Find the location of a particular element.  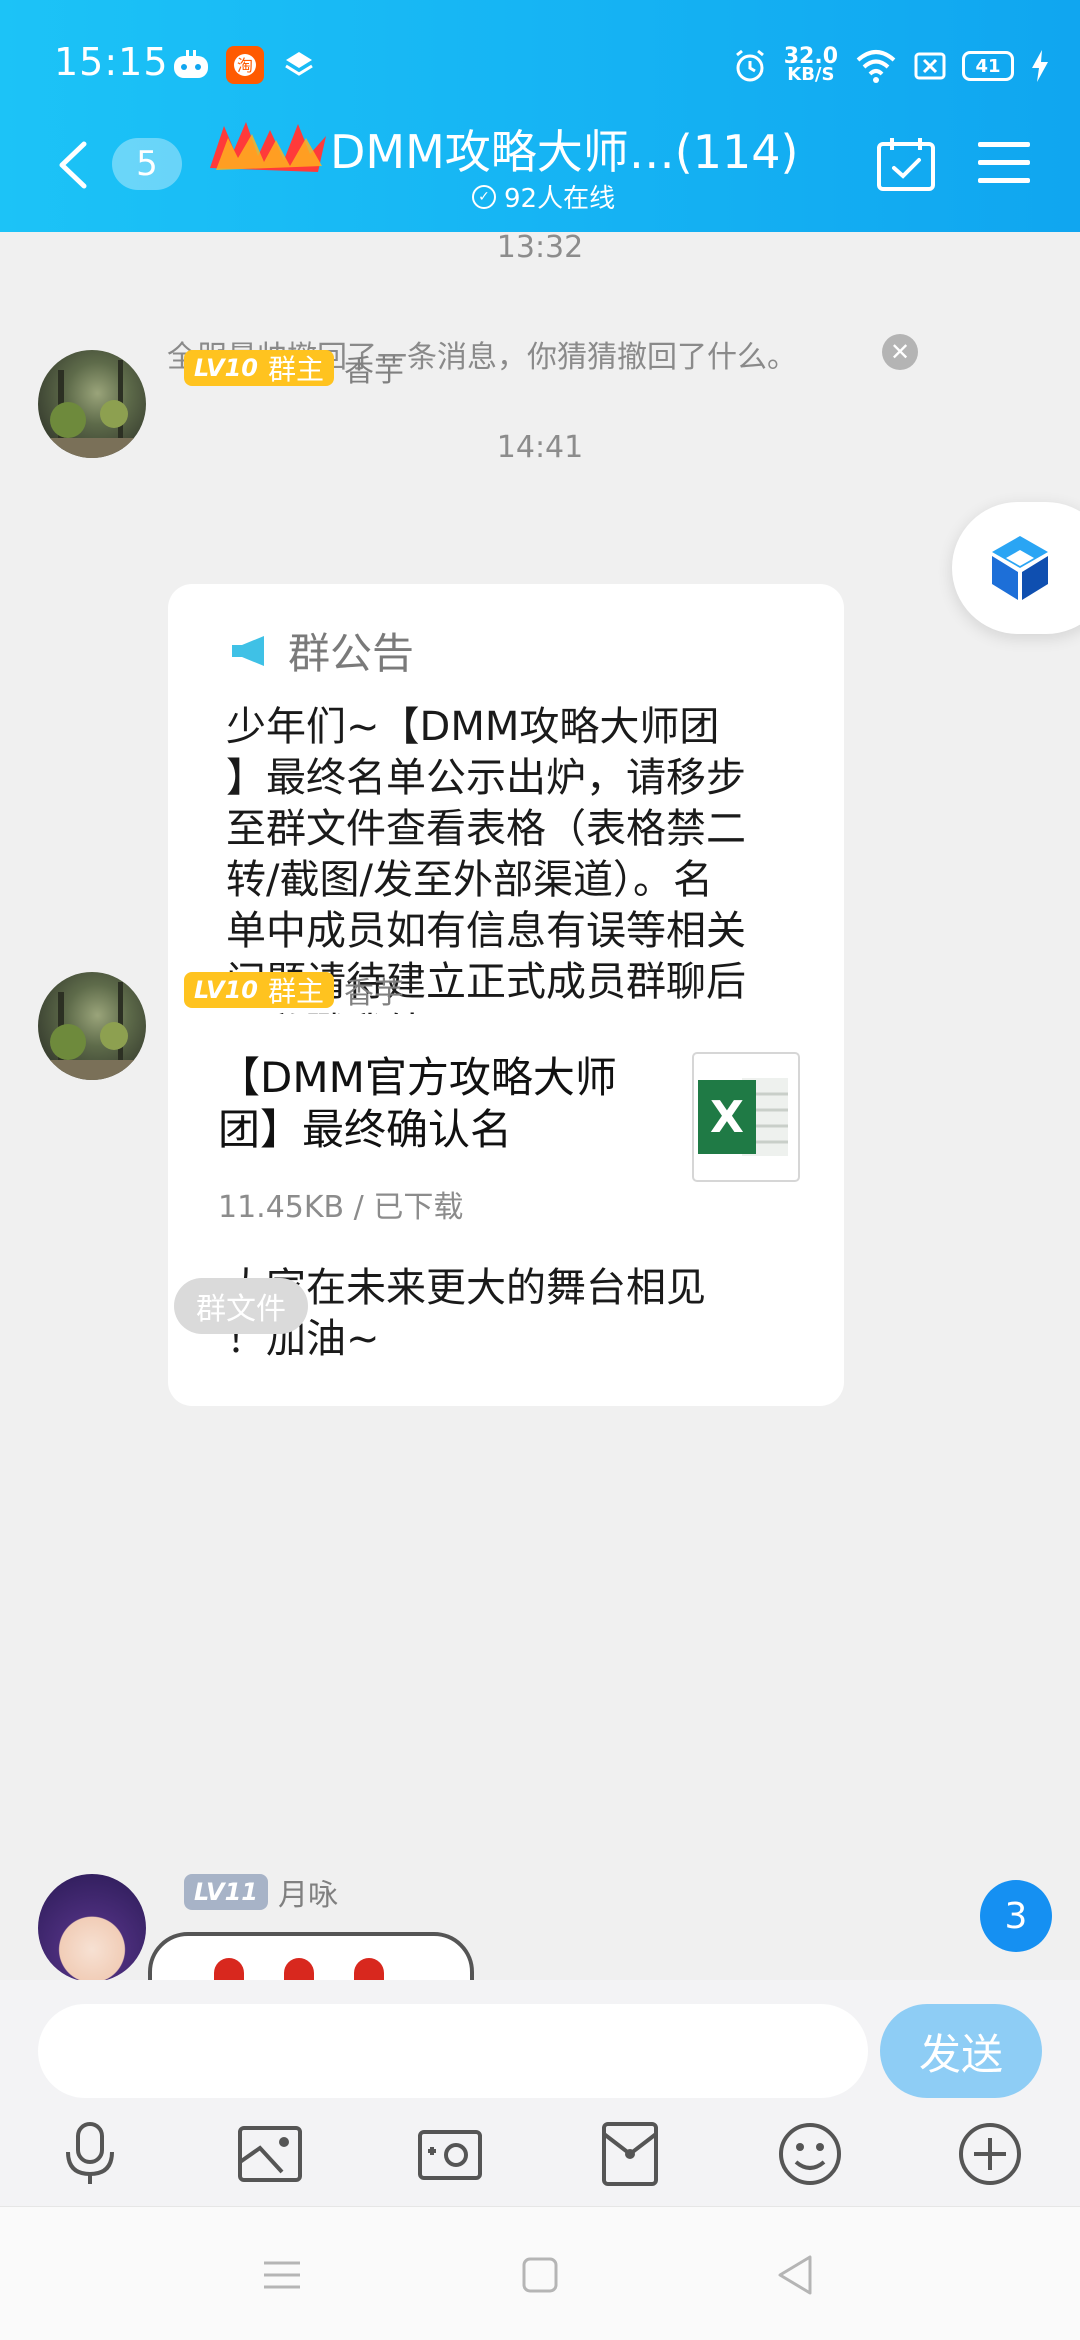

taobao-icon: 淘 is located at coordinates (245, 65).